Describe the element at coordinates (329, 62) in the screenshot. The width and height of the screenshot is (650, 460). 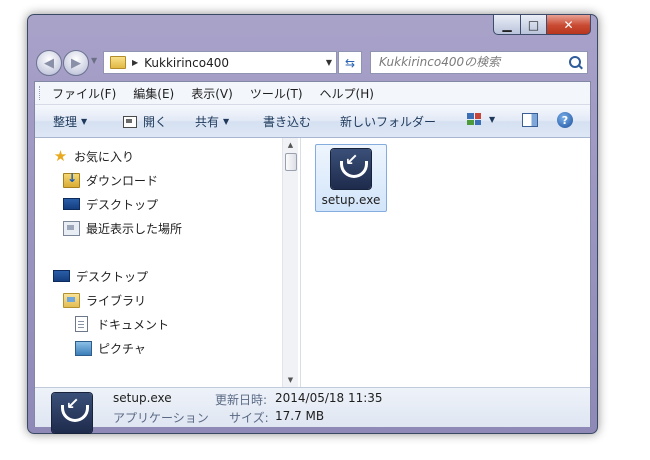
I see `address-dropdown-icon: ▼` at that location.